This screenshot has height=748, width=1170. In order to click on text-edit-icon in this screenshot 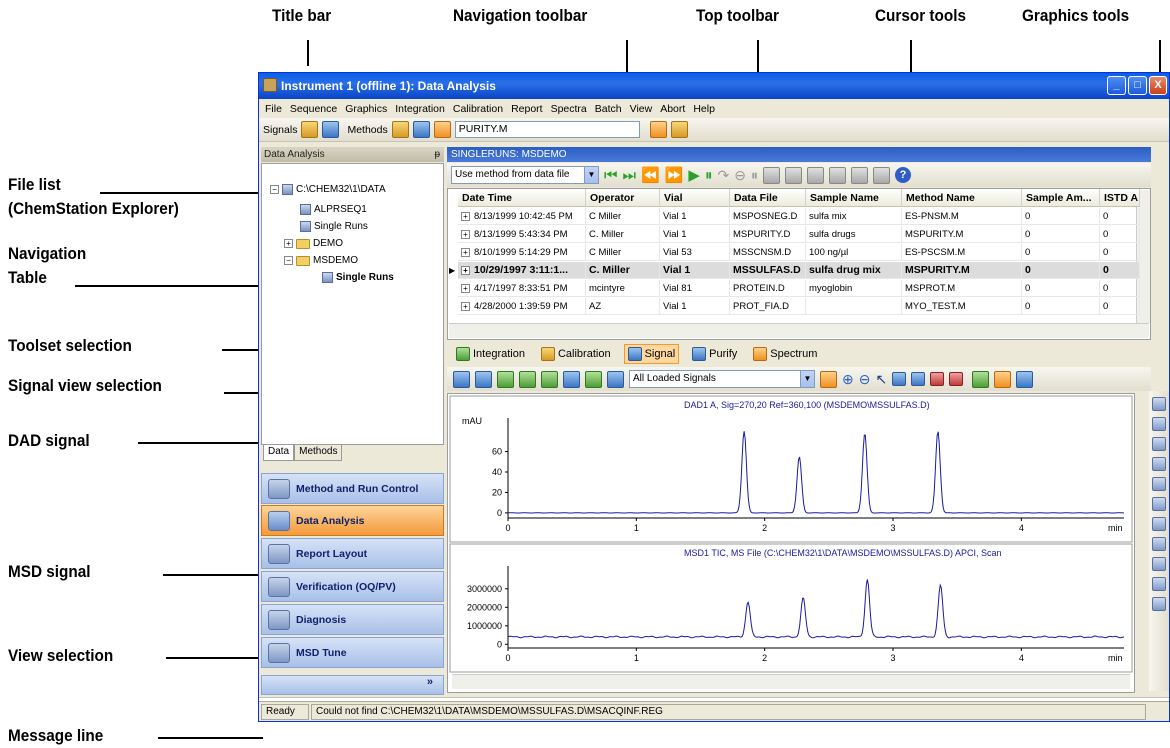, I will do `click(1159, 424)`.